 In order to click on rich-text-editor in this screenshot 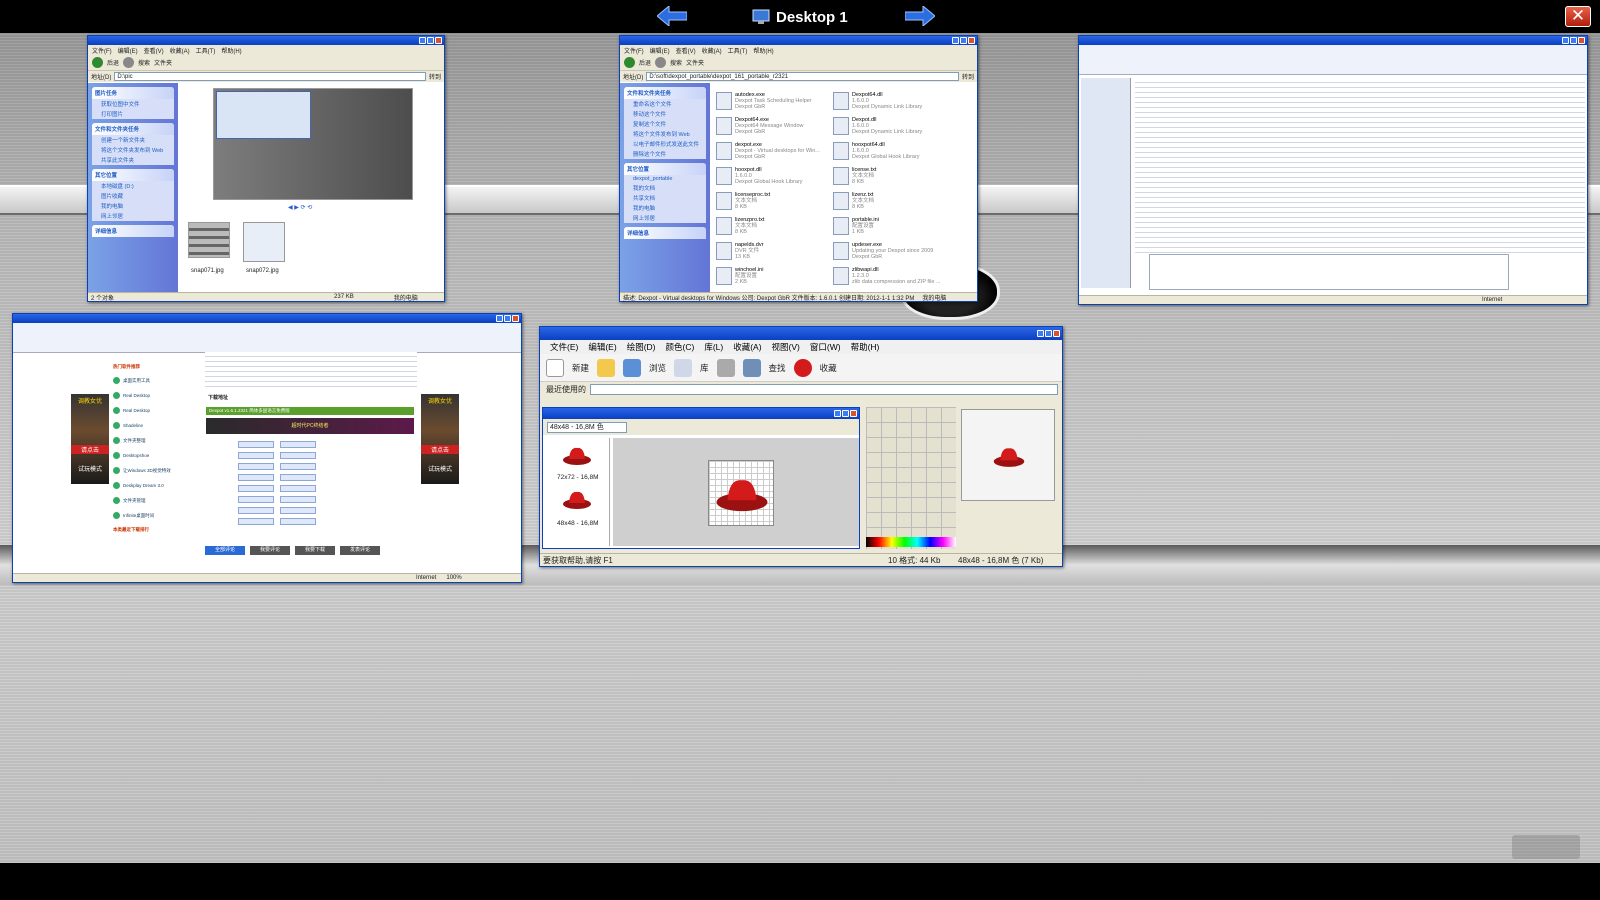, I will do `click(1329, 272)`.